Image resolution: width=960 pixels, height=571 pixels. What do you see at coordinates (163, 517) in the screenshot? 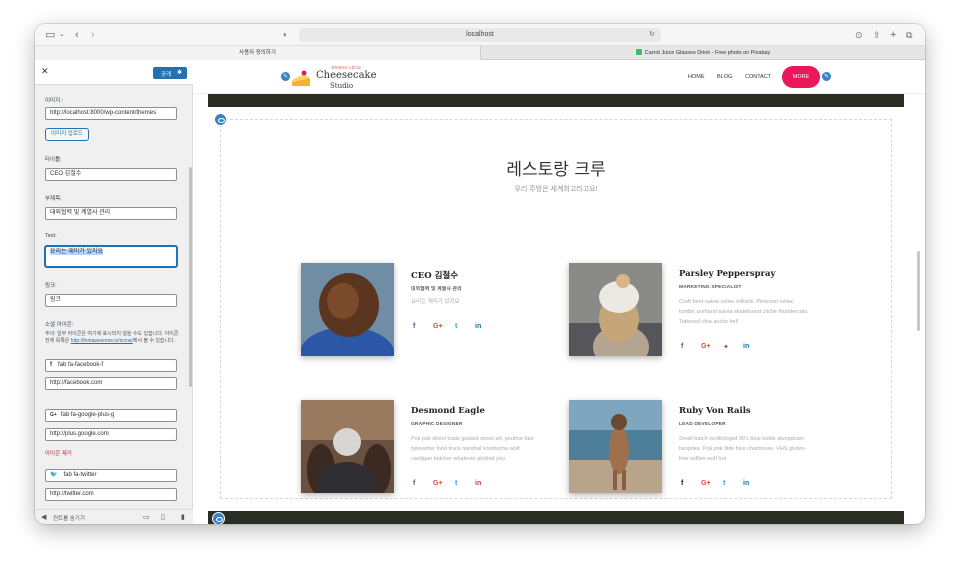
I see `tablet-preview-icon: ▯` at bounding box center [163, 517].